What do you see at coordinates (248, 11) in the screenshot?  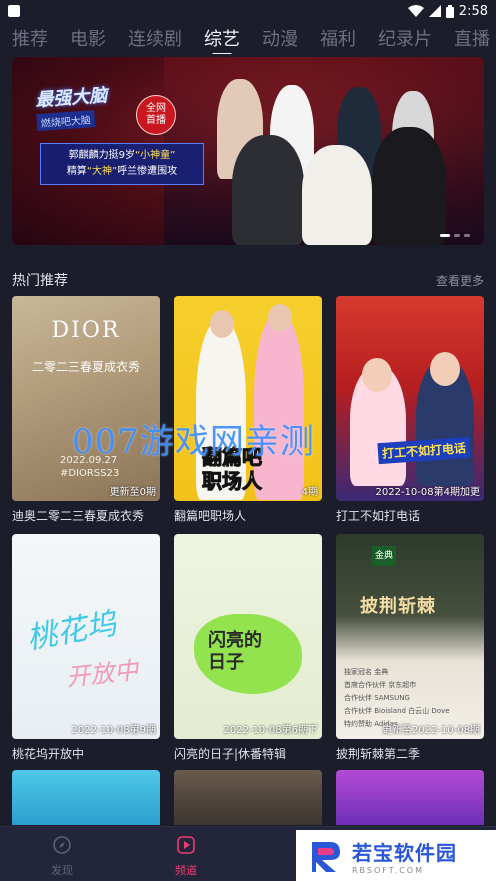 I see `status-bar: 2:58` at bounding box center [248, 11].